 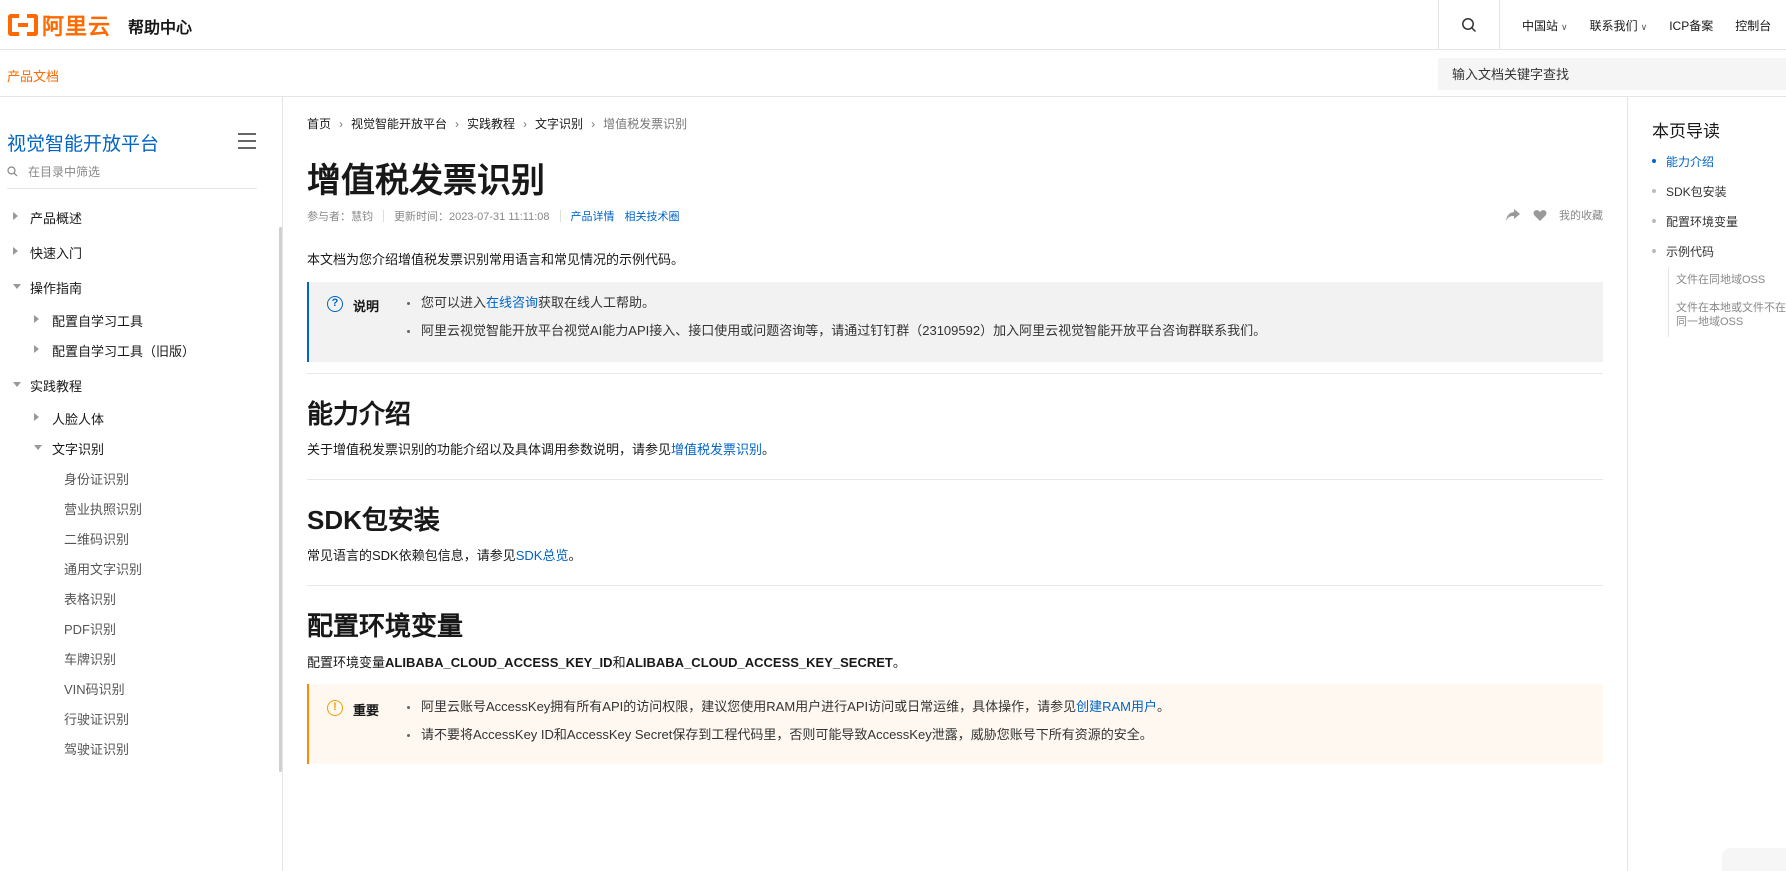 I want to click on toc-item-sample-code: 示例代码, so click(x=1683, y=251).